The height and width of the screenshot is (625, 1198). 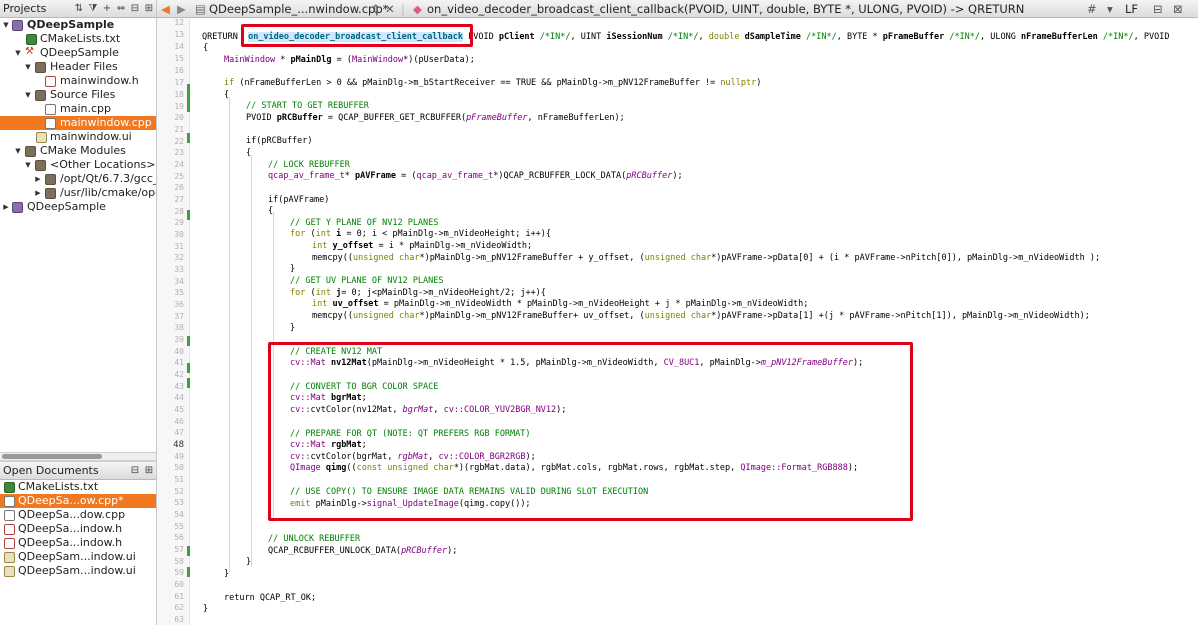 What do you see at coordinates (31, 39) in the screenshot?
I see `cmake-icon` at bounding box center [31, 39].